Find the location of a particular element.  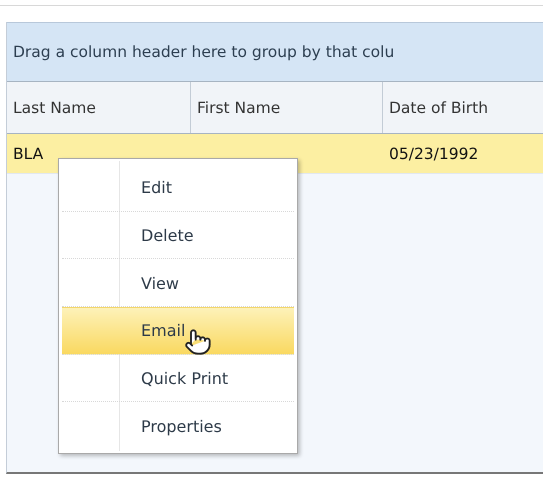

menu-item: Properties is located at coordinates (178, 426).